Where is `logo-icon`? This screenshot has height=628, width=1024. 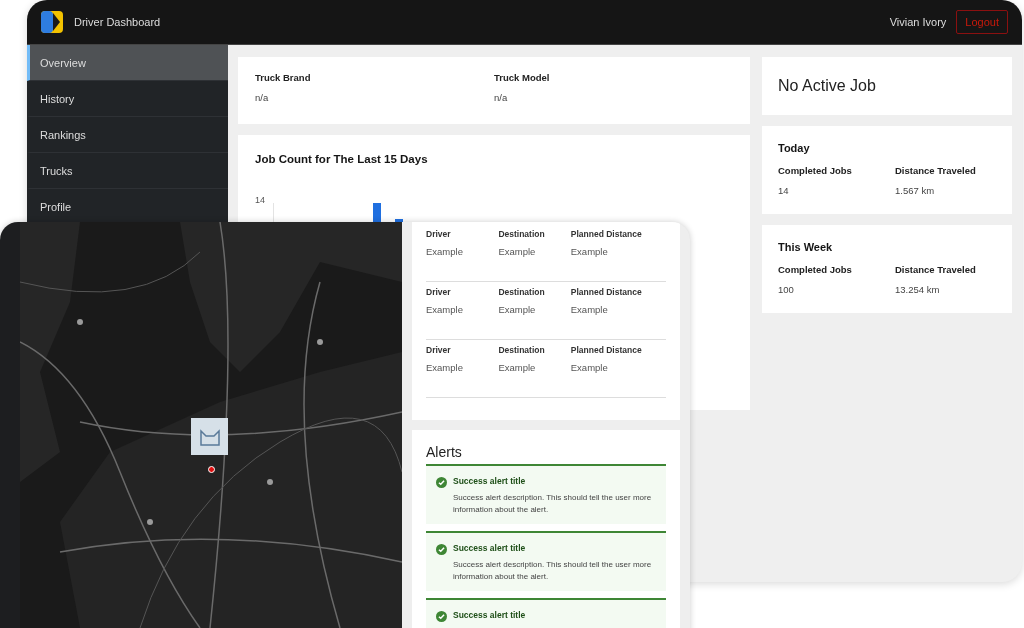 logo-icon is located at coordinates (52, 22).